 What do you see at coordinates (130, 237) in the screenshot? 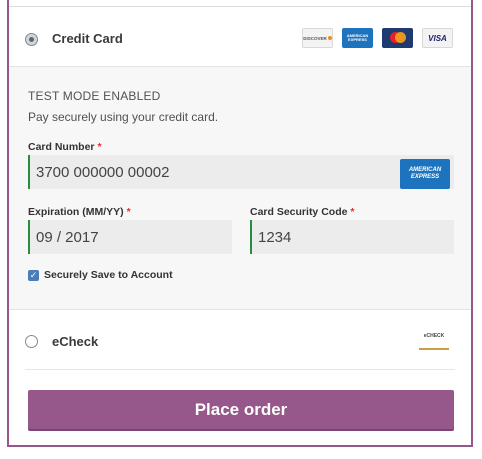
I see `expiration-input: 09 / 2017` at bounding box center [130, 237].